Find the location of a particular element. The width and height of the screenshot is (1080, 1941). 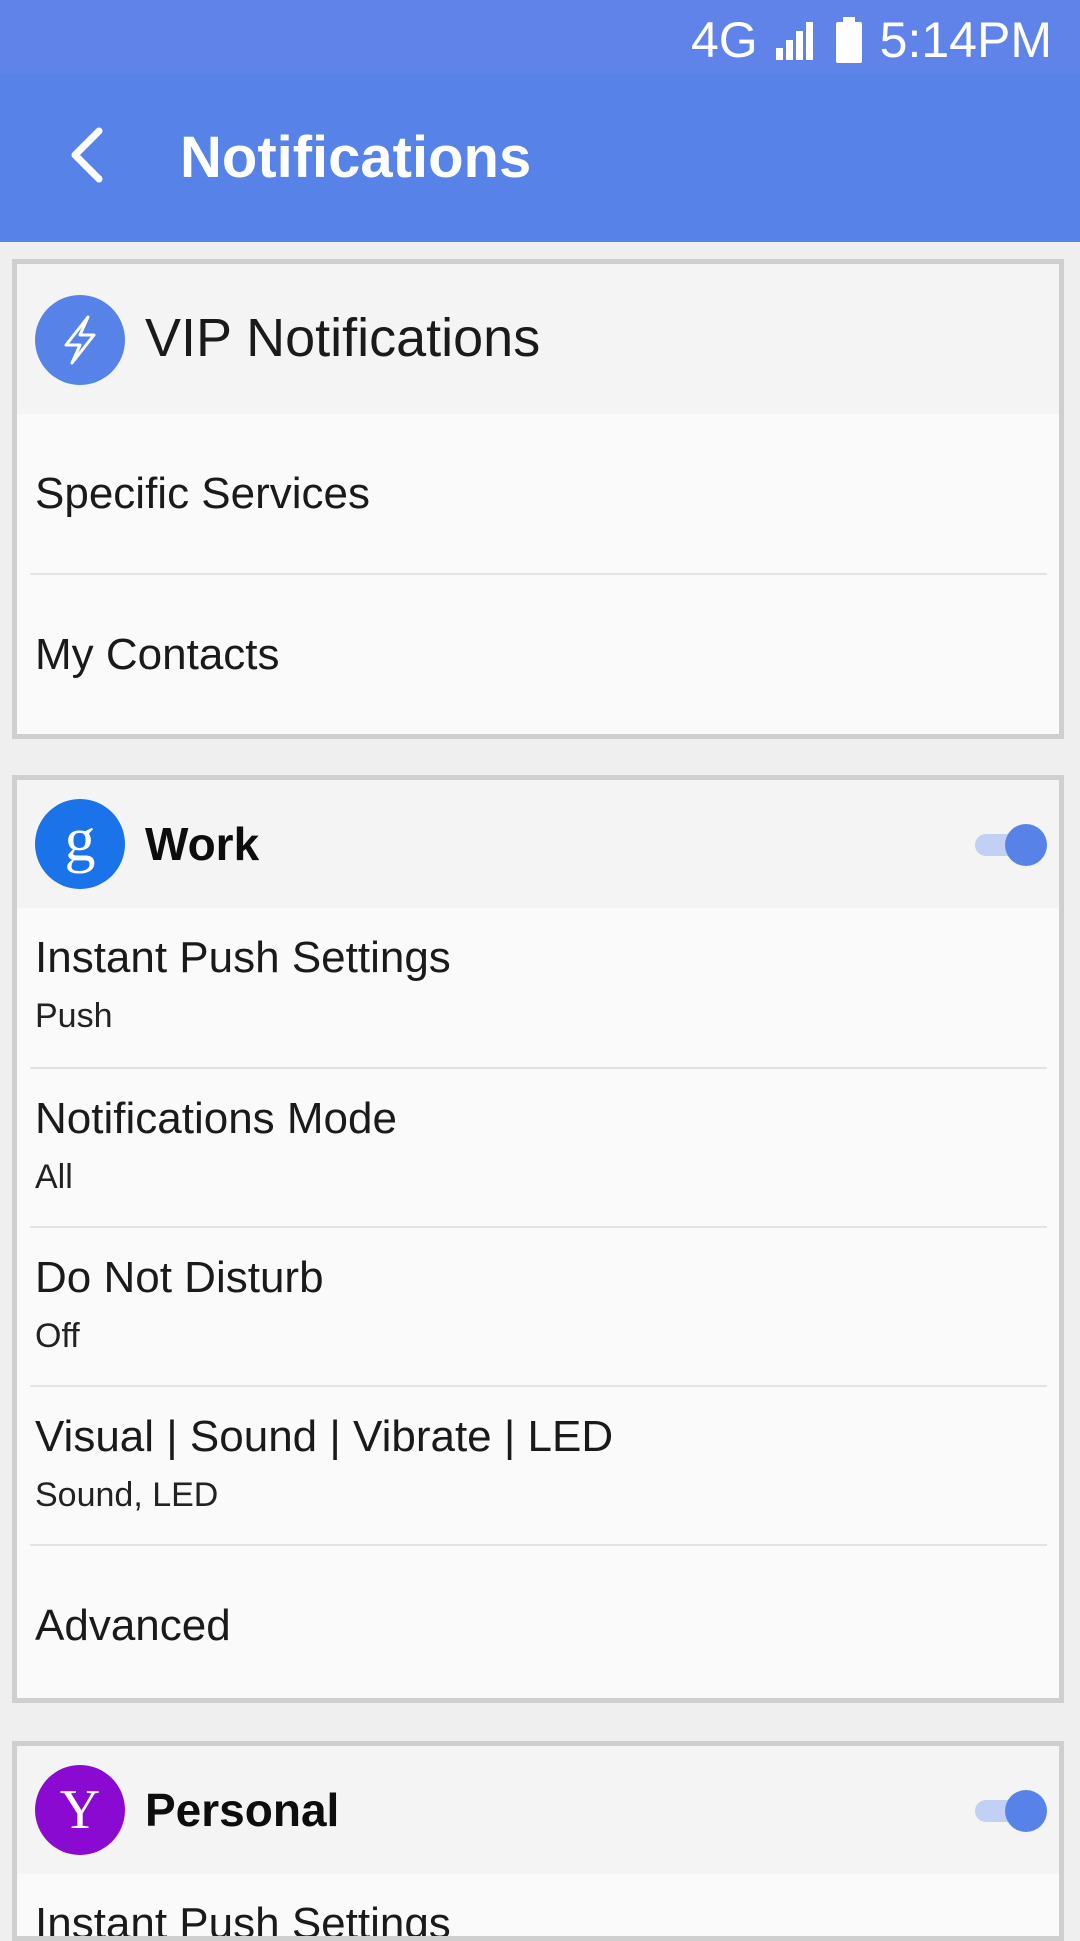

list-item-value: Push is located at coordinates (74, 1016).